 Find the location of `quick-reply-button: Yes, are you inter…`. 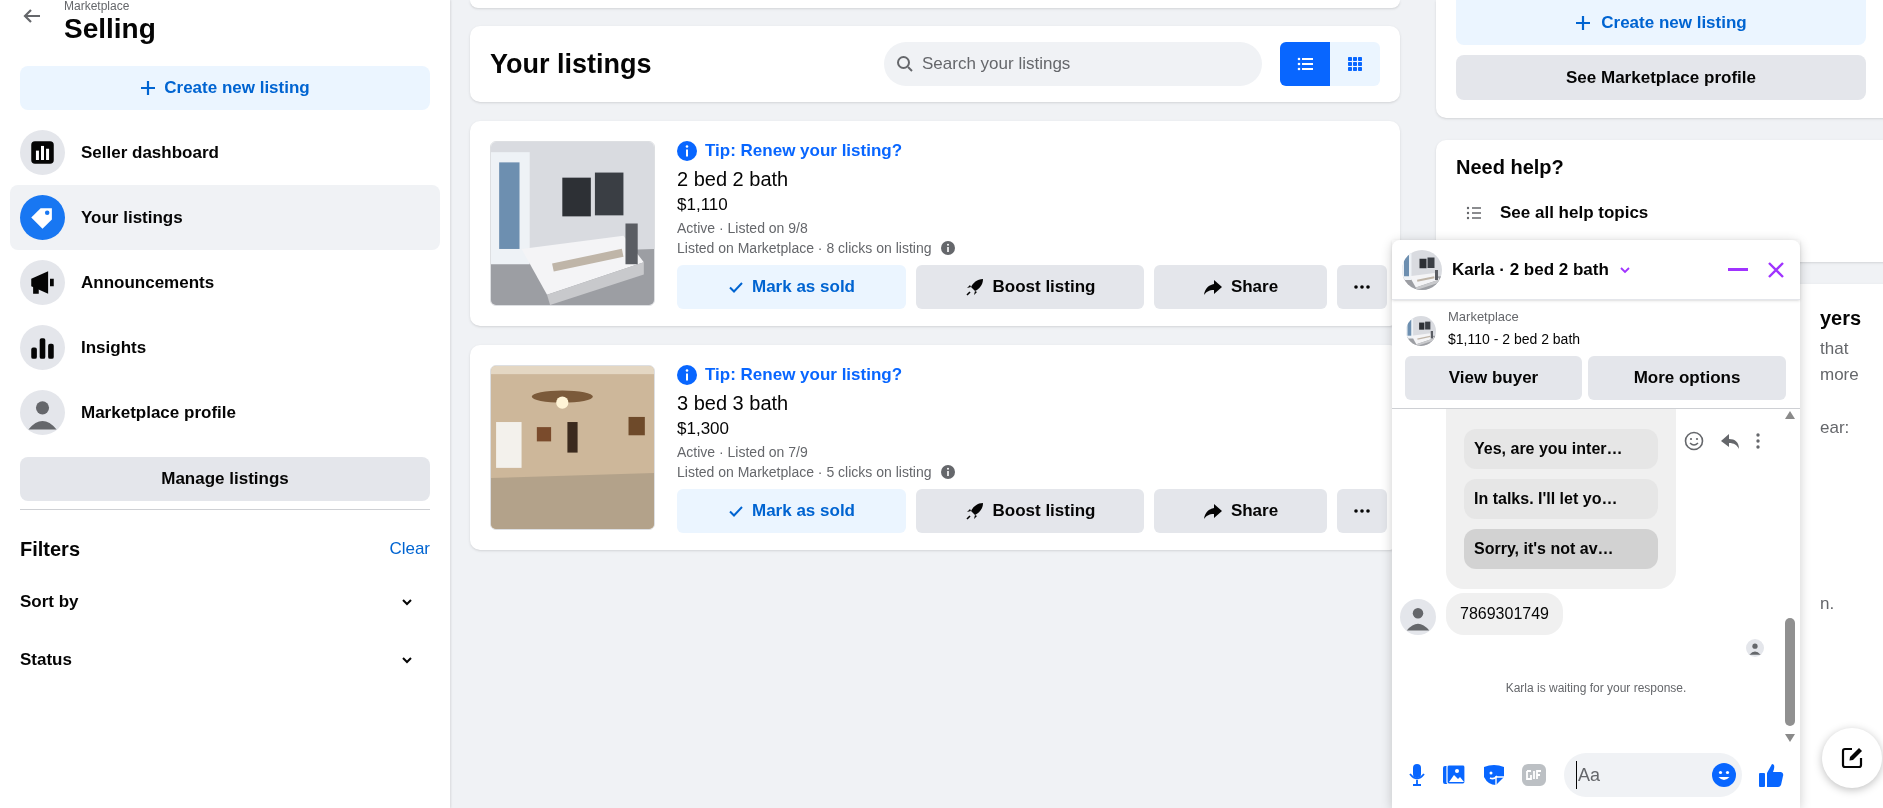

quick-reply-button: Yes, are you inter… is located at coordinates (1561, 449).